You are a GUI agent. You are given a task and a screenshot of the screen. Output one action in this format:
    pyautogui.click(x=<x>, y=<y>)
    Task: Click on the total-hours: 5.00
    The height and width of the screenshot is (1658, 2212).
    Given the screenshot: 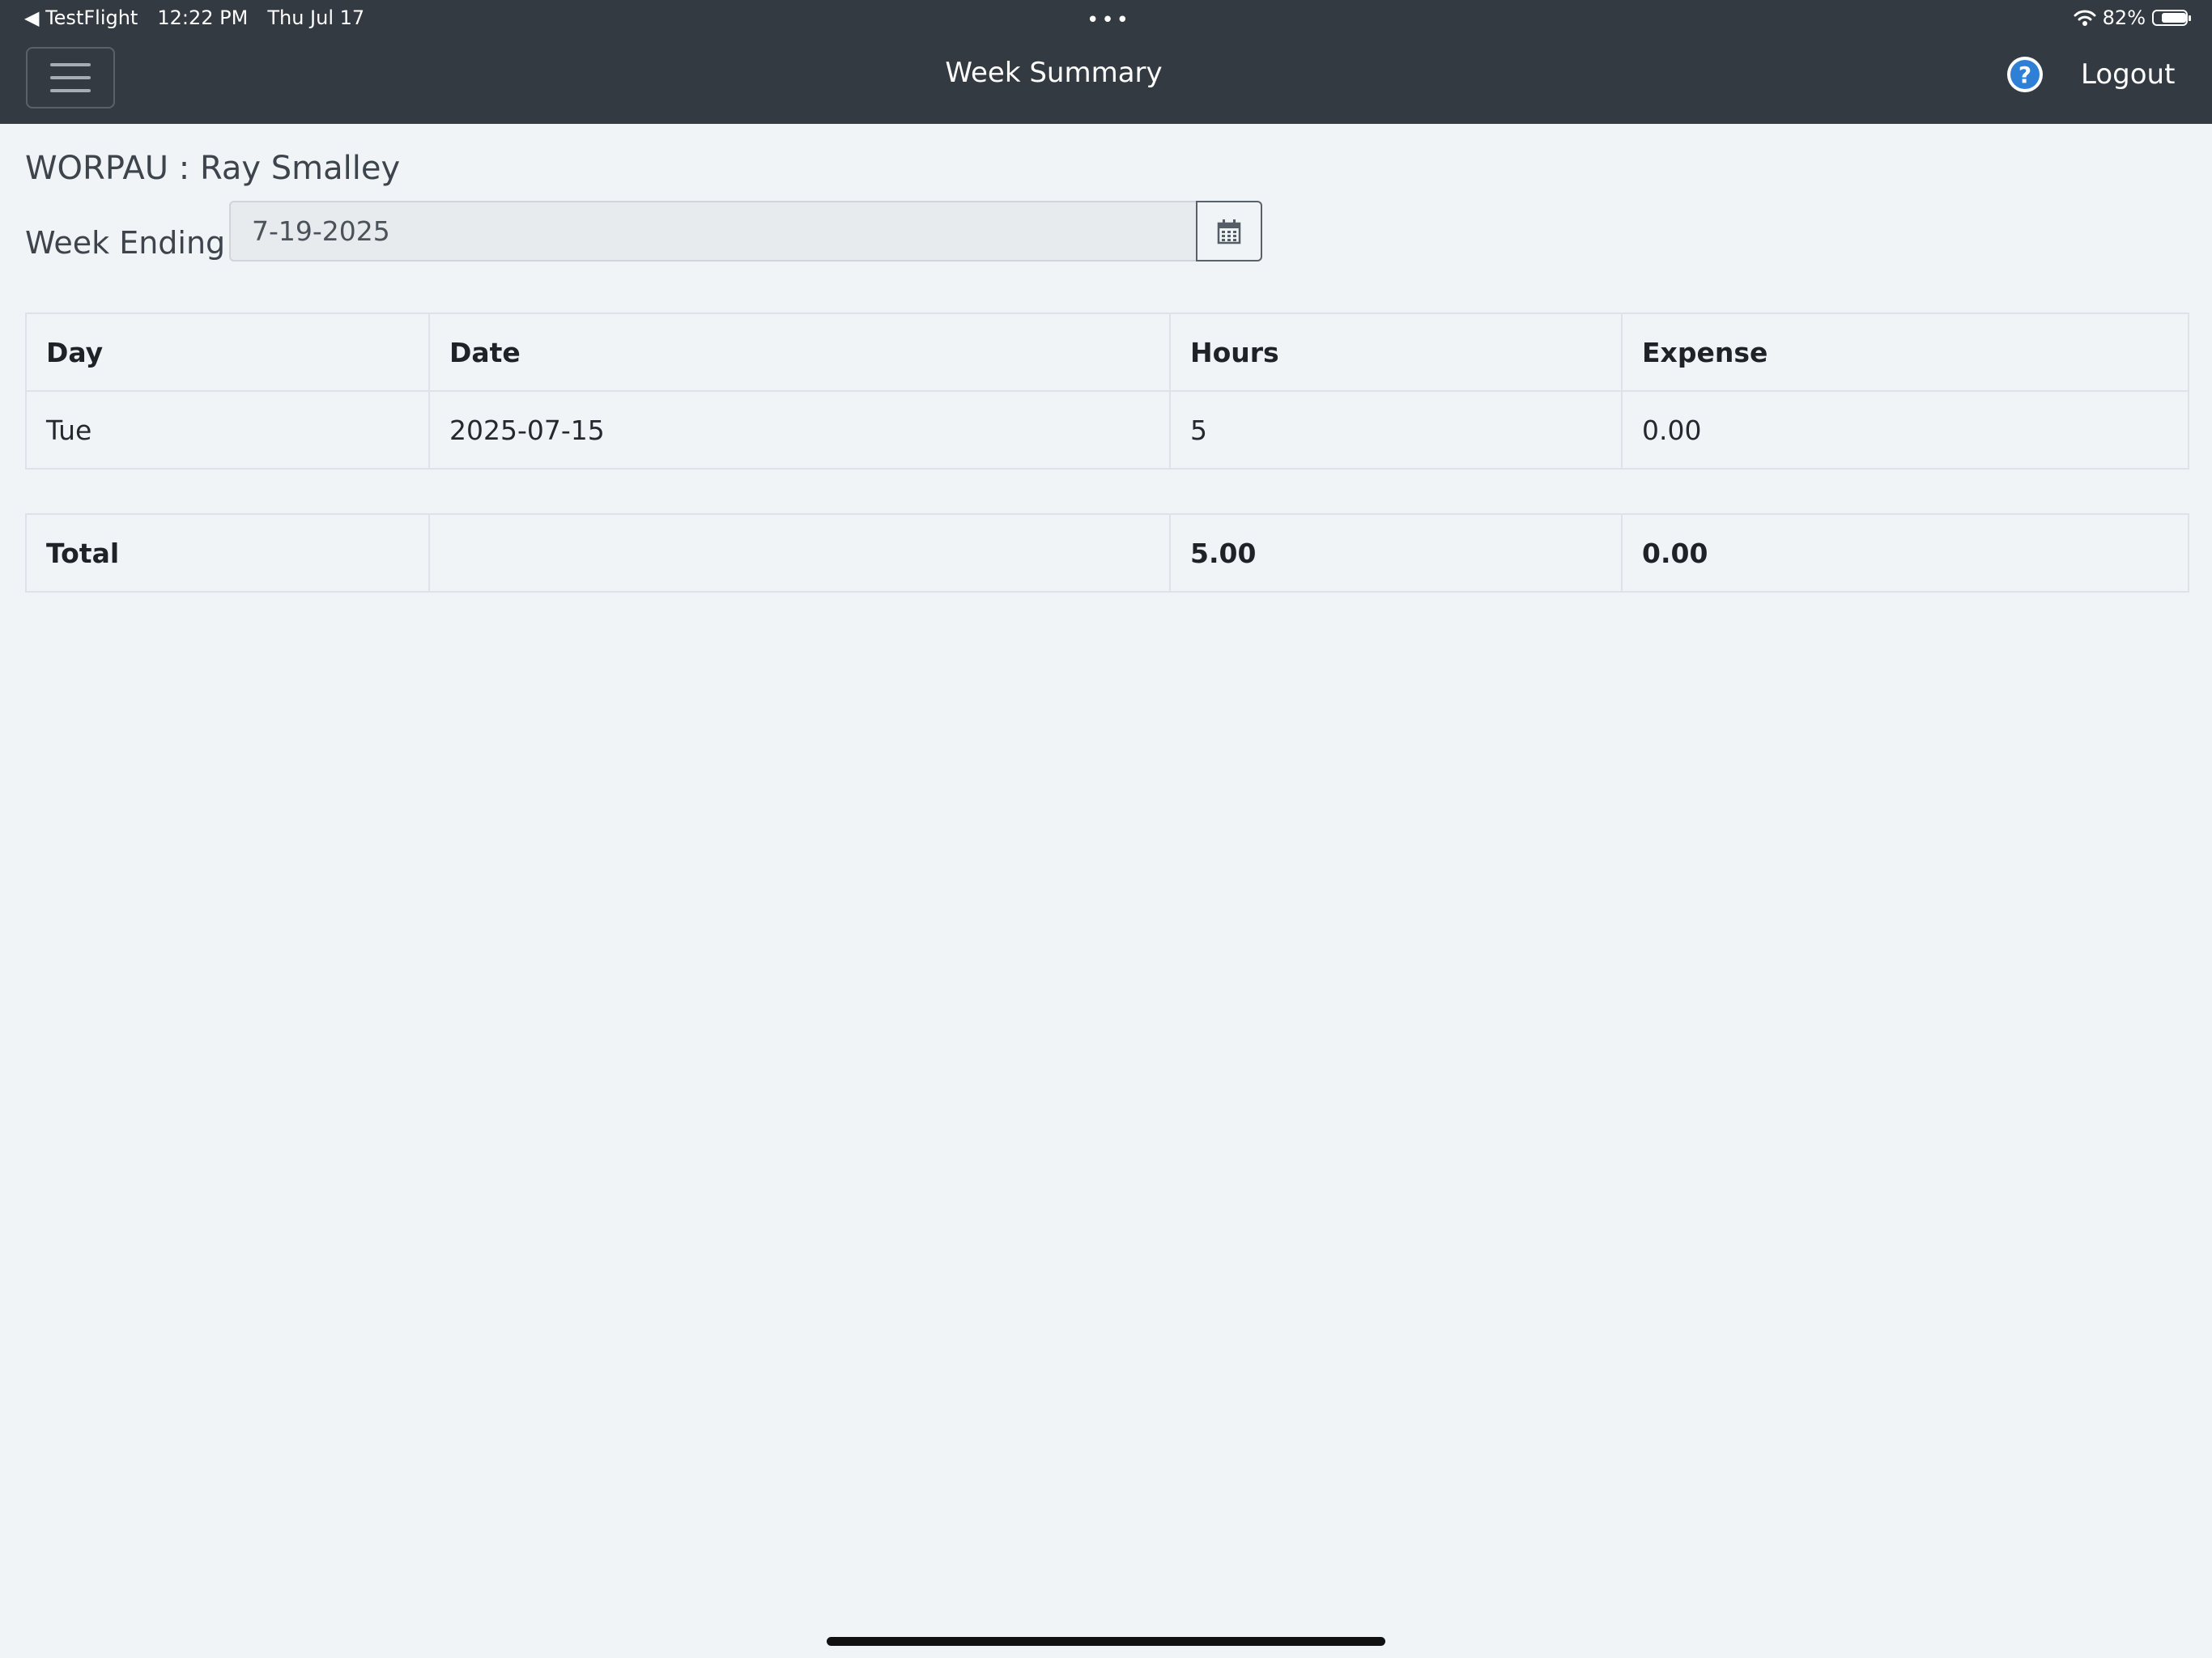 What is the action you would take?
    pyautogui.click(x=1396, y=553)
    